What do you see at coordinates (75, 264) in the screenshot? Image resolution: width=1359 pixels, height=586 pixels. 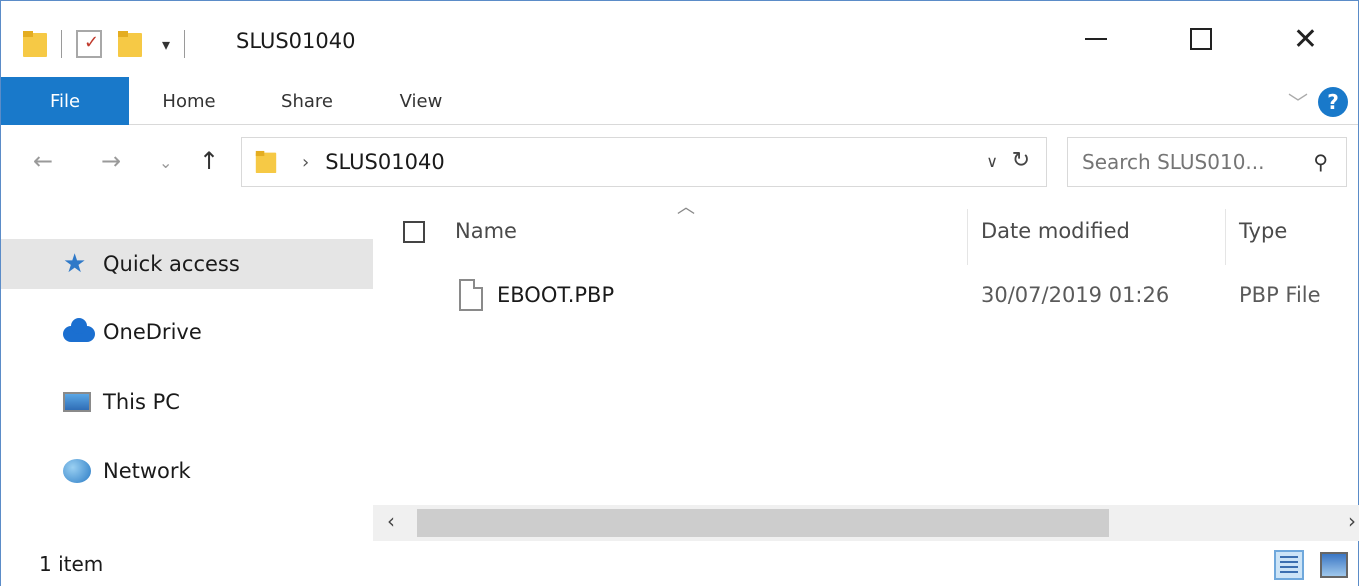 I see `star-icon: ★` at bounding box center [75, 264].